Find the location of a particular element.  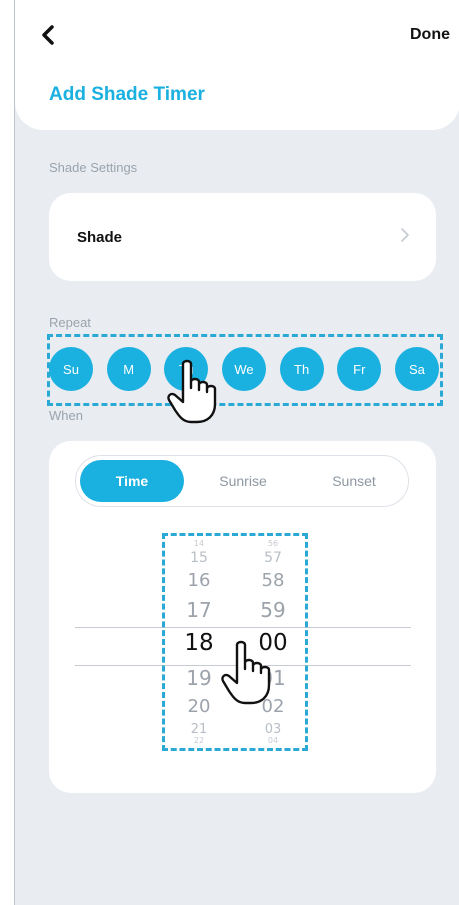

day-m: M is located at coordinates (128, 369).